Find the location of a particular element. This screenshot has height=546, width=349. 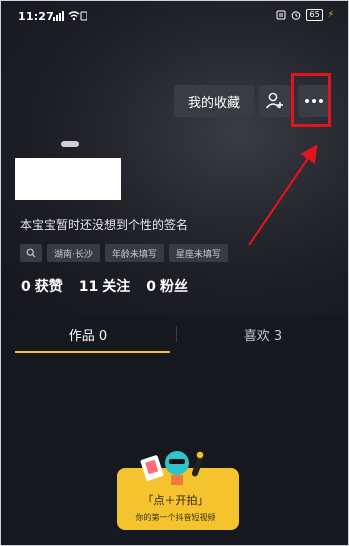

camera-illustration-icon is located at coordinates (172, 467).